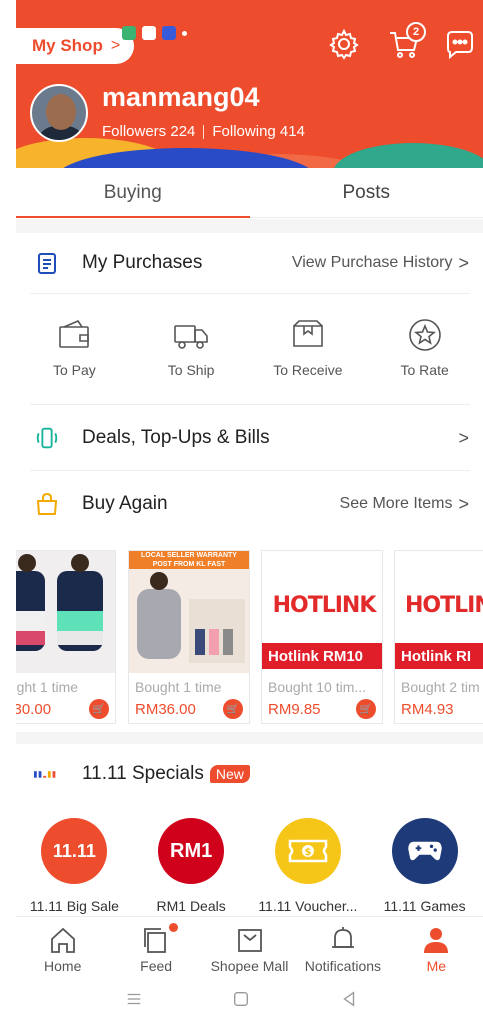  I want to click on my-purchases-row: My Purchases View Purchase History >, so click(249, 263).